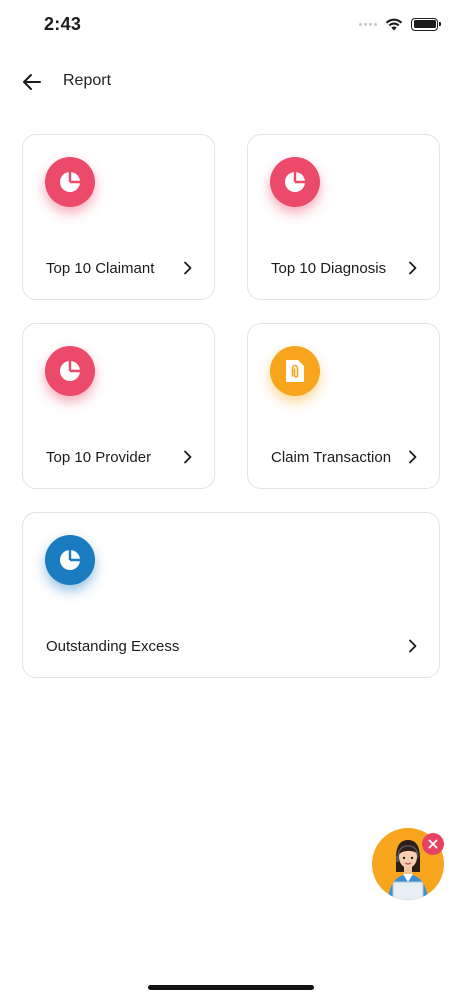 This screenshot has height=1000, width=462. I want to click on close-chat-button, so click(433, 844).